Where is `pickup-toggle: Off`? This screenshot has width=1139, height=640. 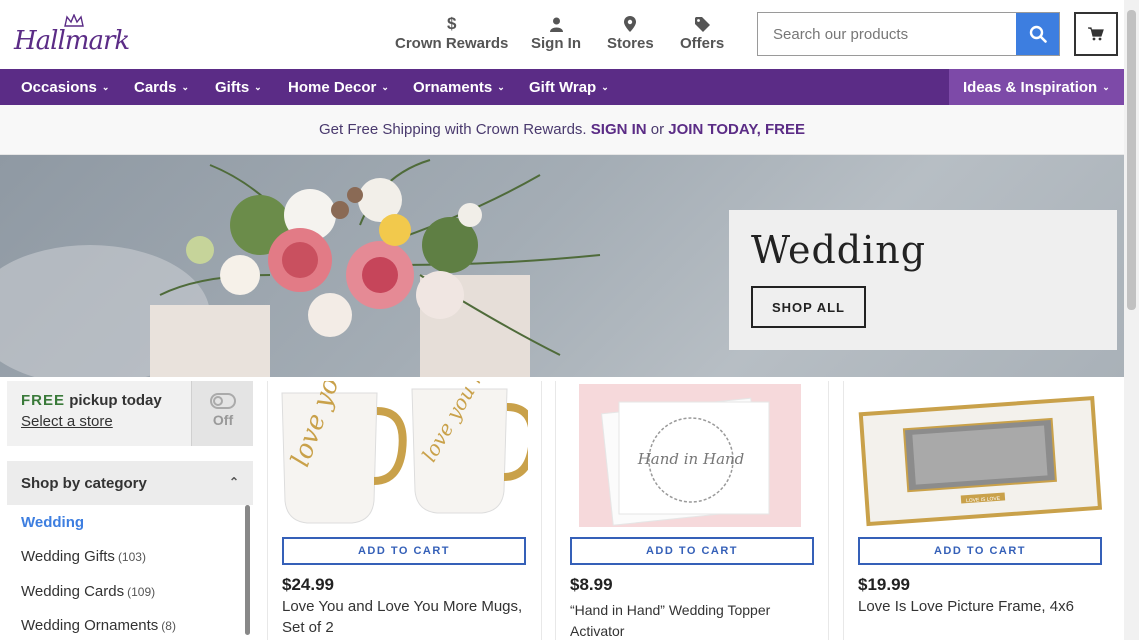
pickup-toggle: Off is located at coordinates (222, 413).